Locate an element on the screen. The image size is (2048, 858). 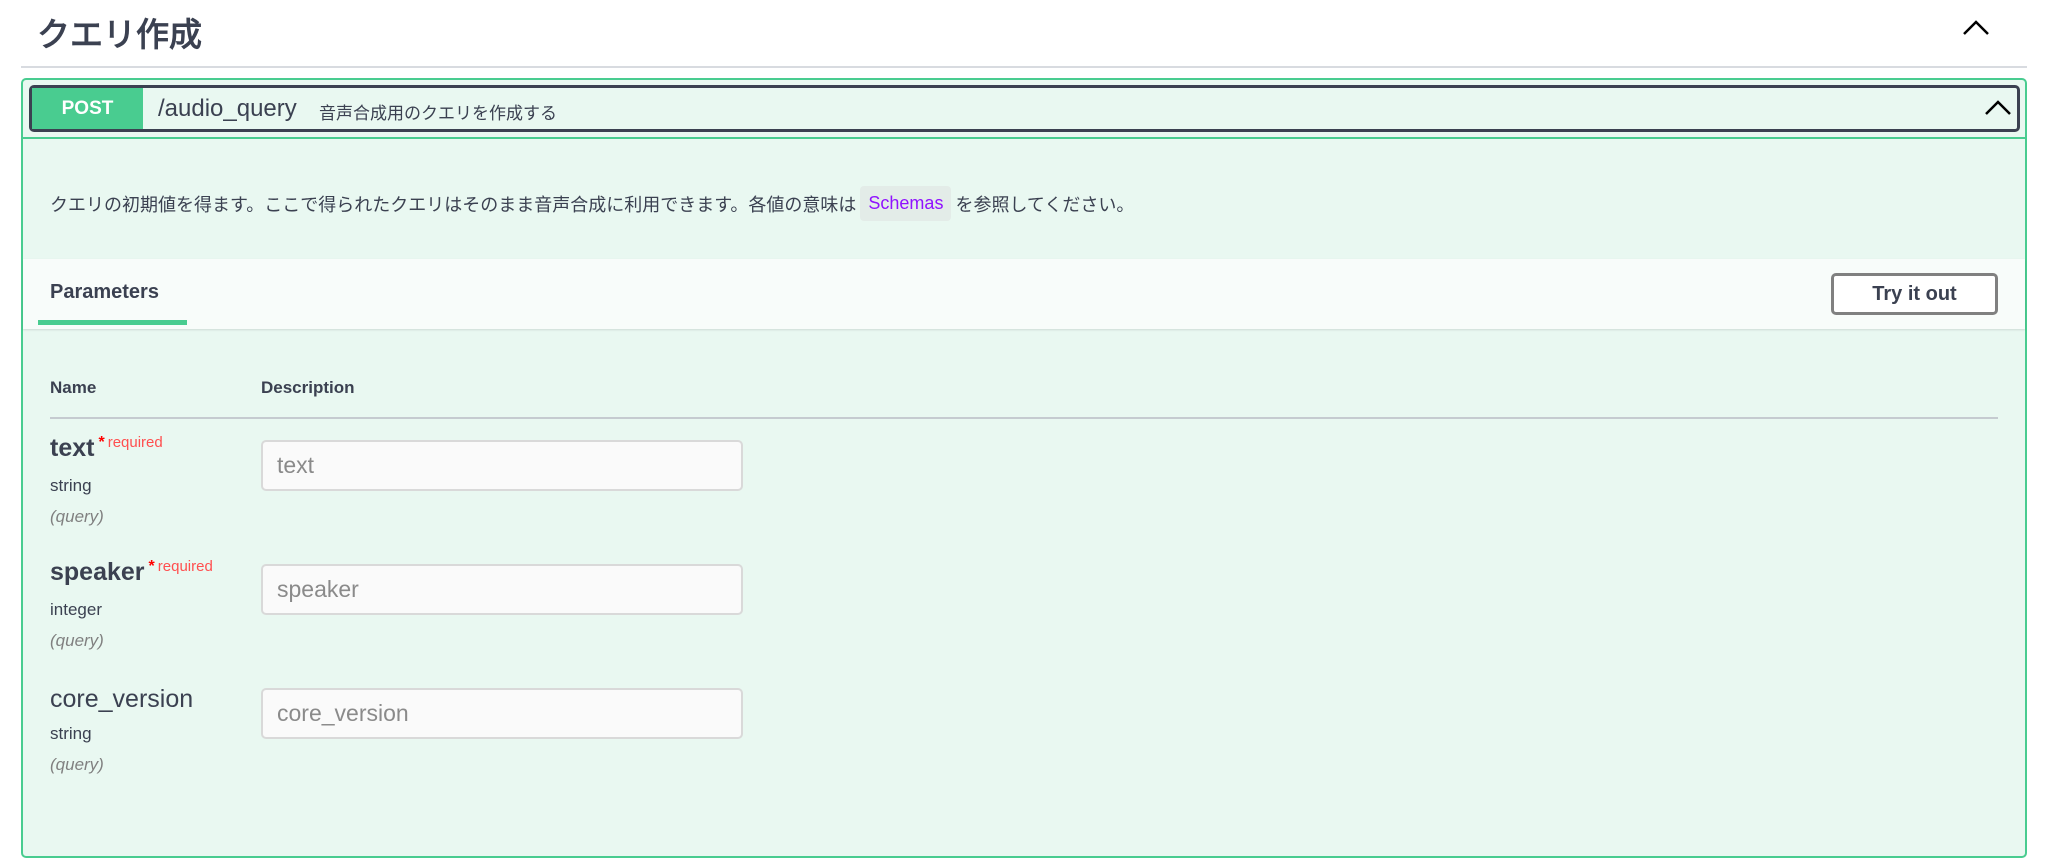
section-title: クエリ作成 is located at coordinates (119, 34).